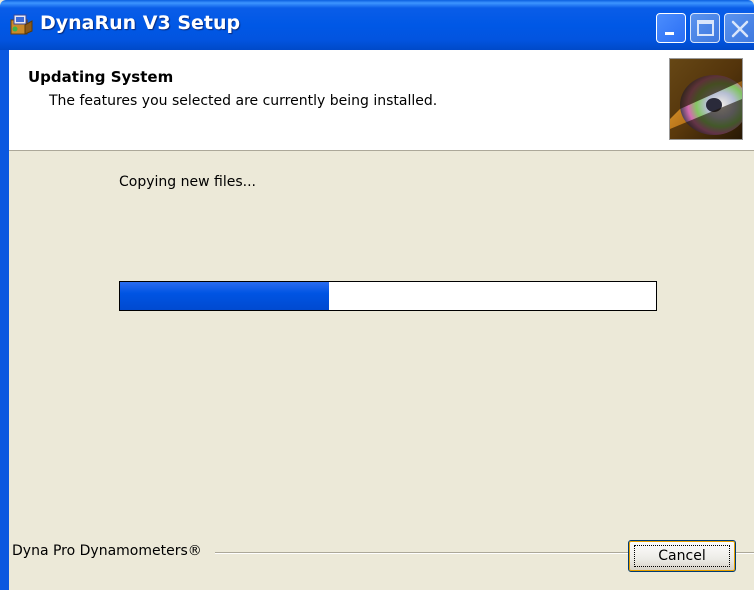 The image size is (754, 590). I want to click on cancel-button-label: Cancel, so click(682, 556).